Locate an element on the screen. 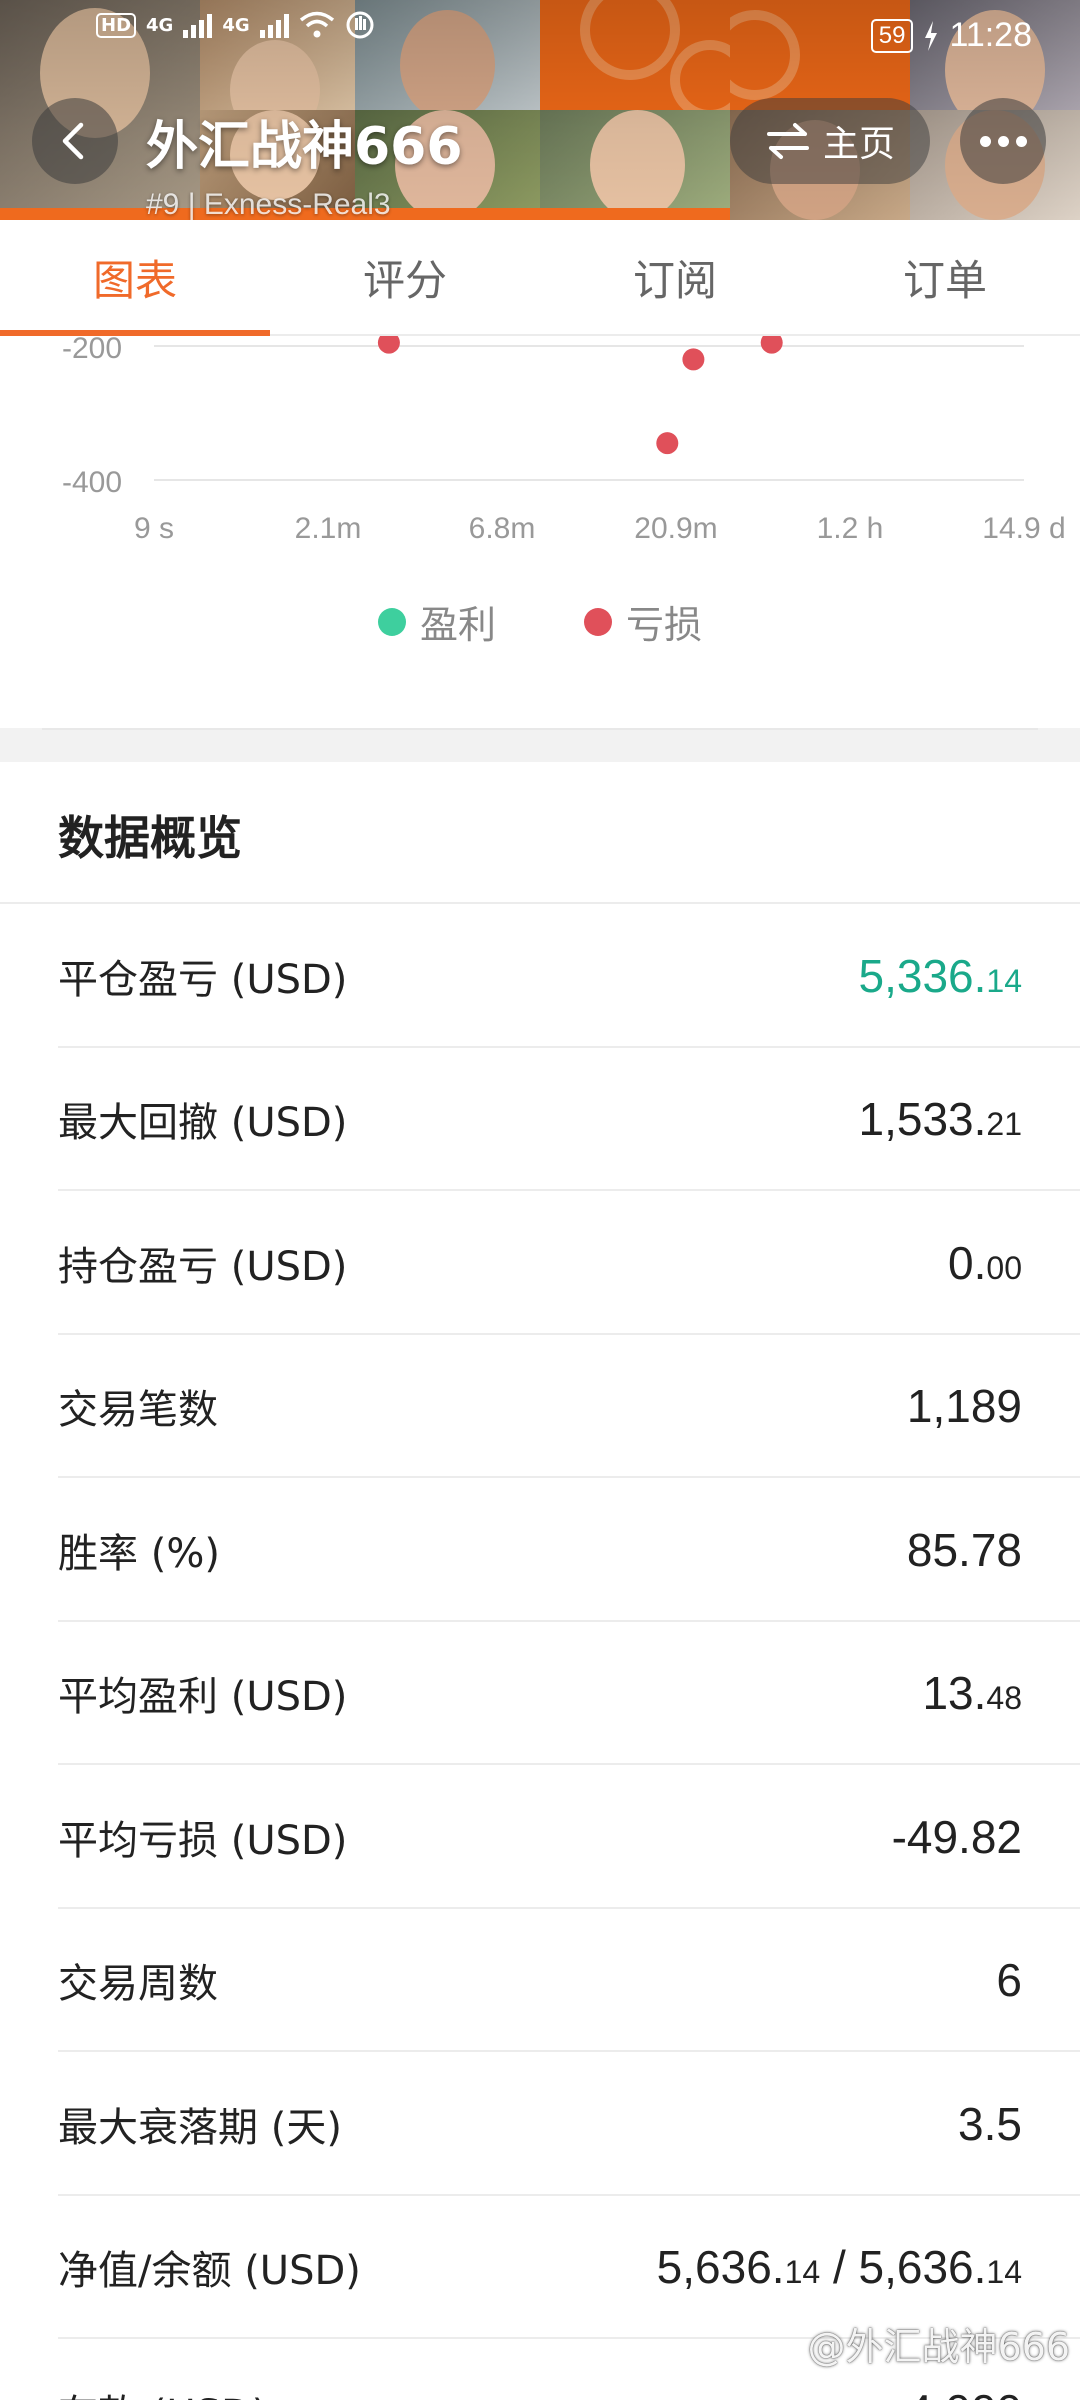  tab-rating: 评分 is located at coordinates (405, 277).